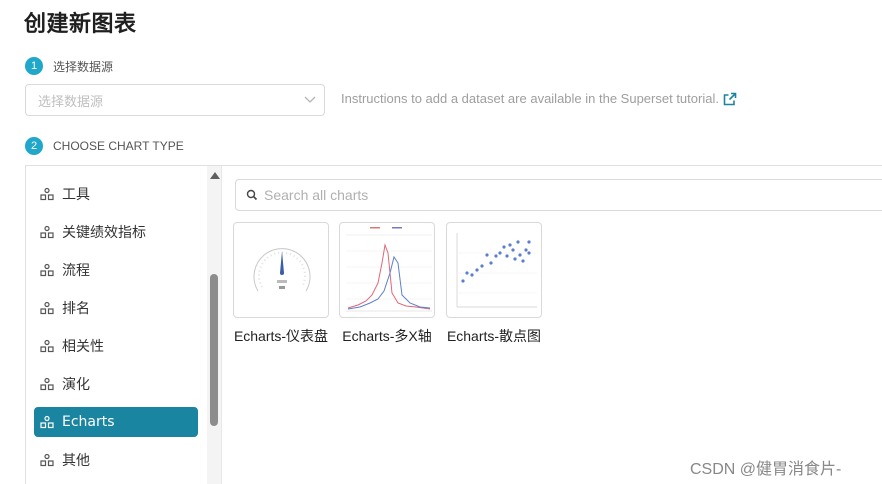 The image size is (882, 484). I want to click on category-label: 工具, so click(76, 195).